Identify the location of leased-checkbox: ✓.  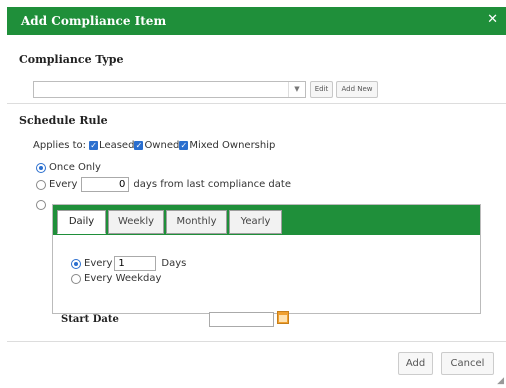
(94, 145).